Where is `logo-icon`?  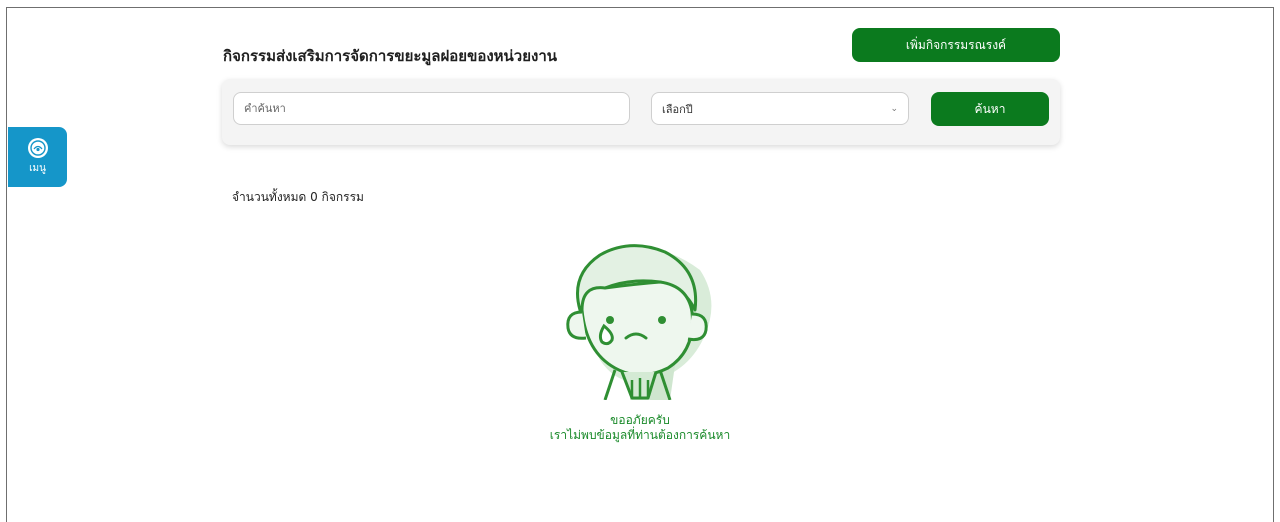
logo-icon is located at coordinates (37, 148).